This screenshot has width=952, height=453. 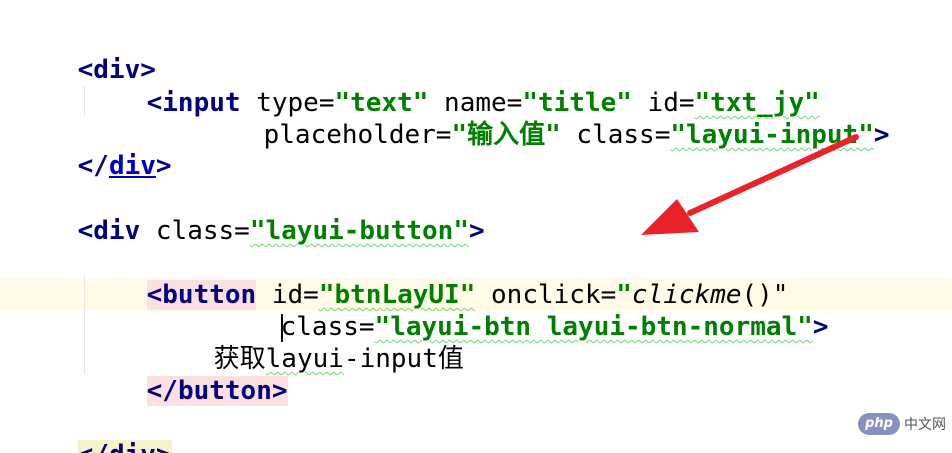 What do you see at coordinates (879, 424) in the screenshot?
I see `php-logo-icon: php` at bounding box center [879, 424].